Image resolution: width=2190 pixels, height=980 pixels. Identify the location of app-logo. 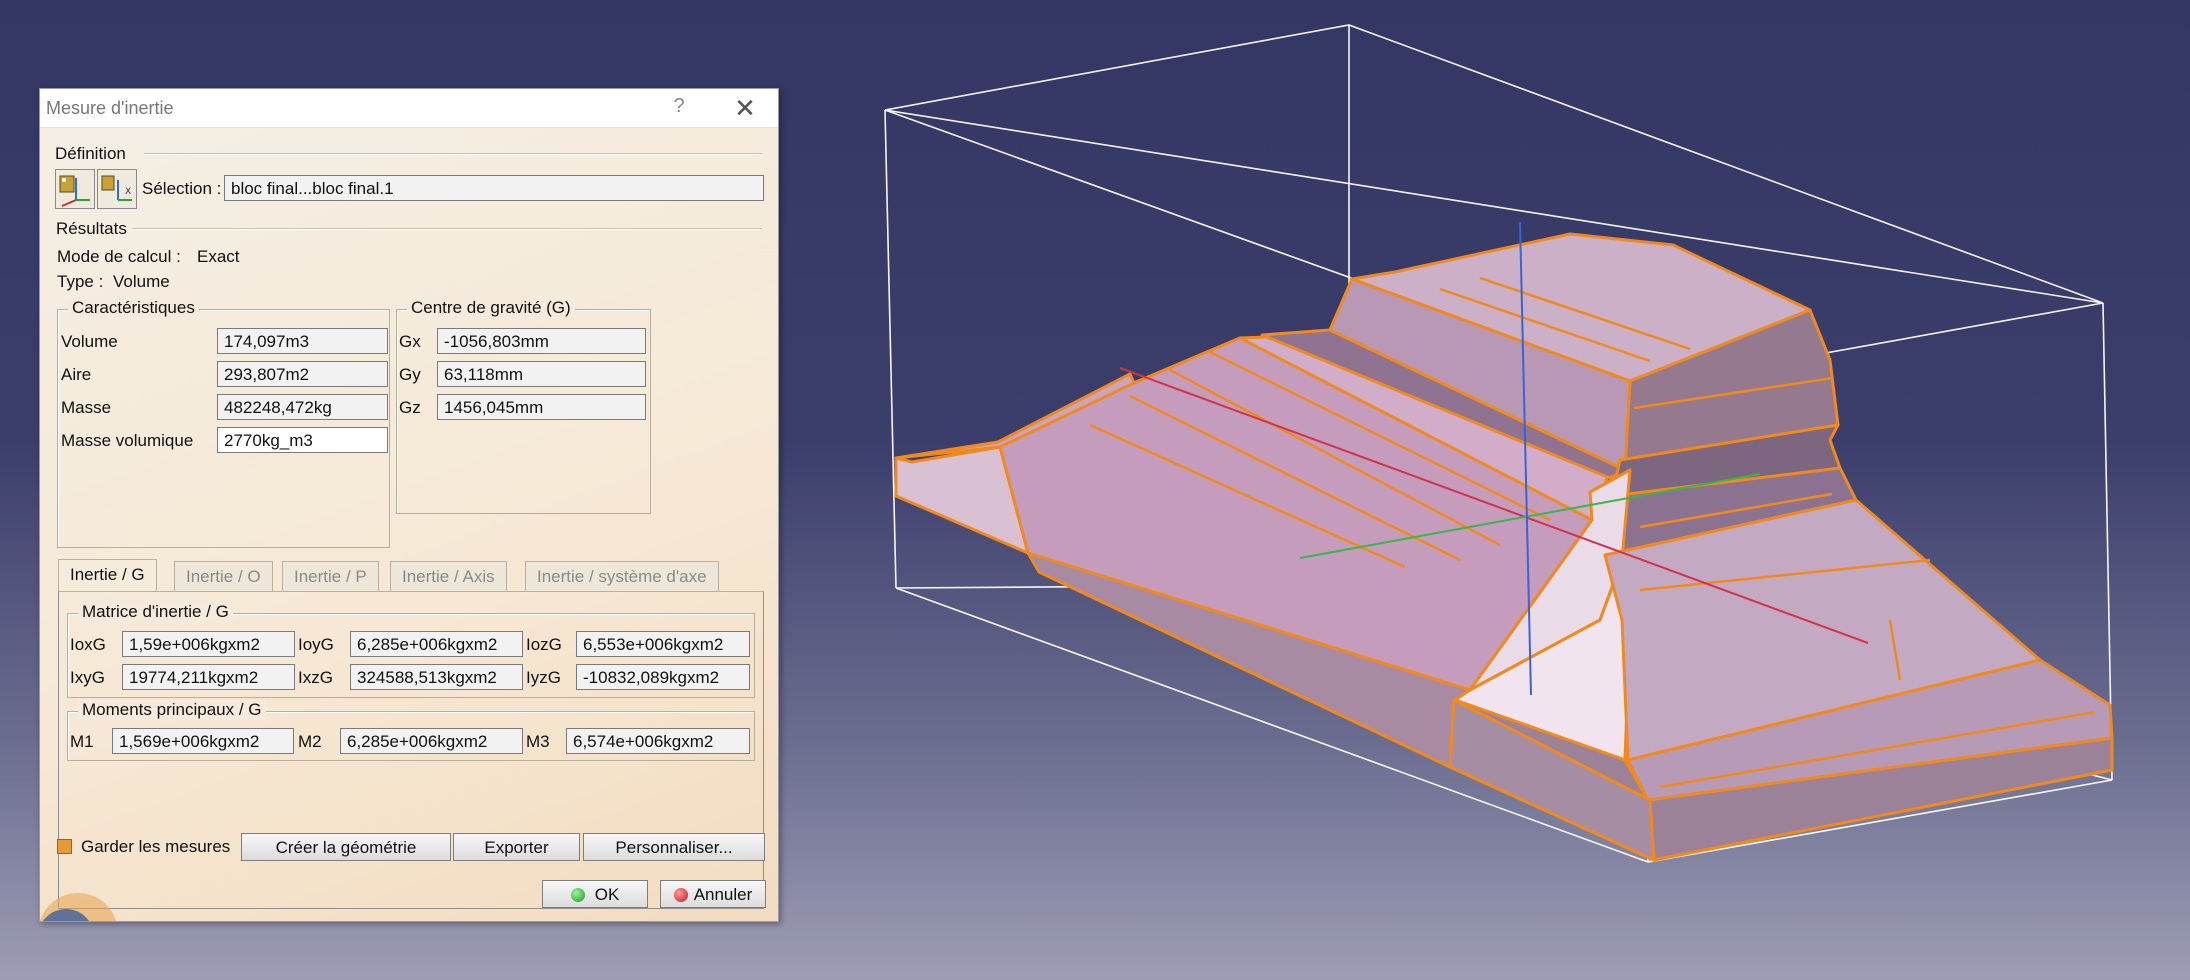
(78, 898).